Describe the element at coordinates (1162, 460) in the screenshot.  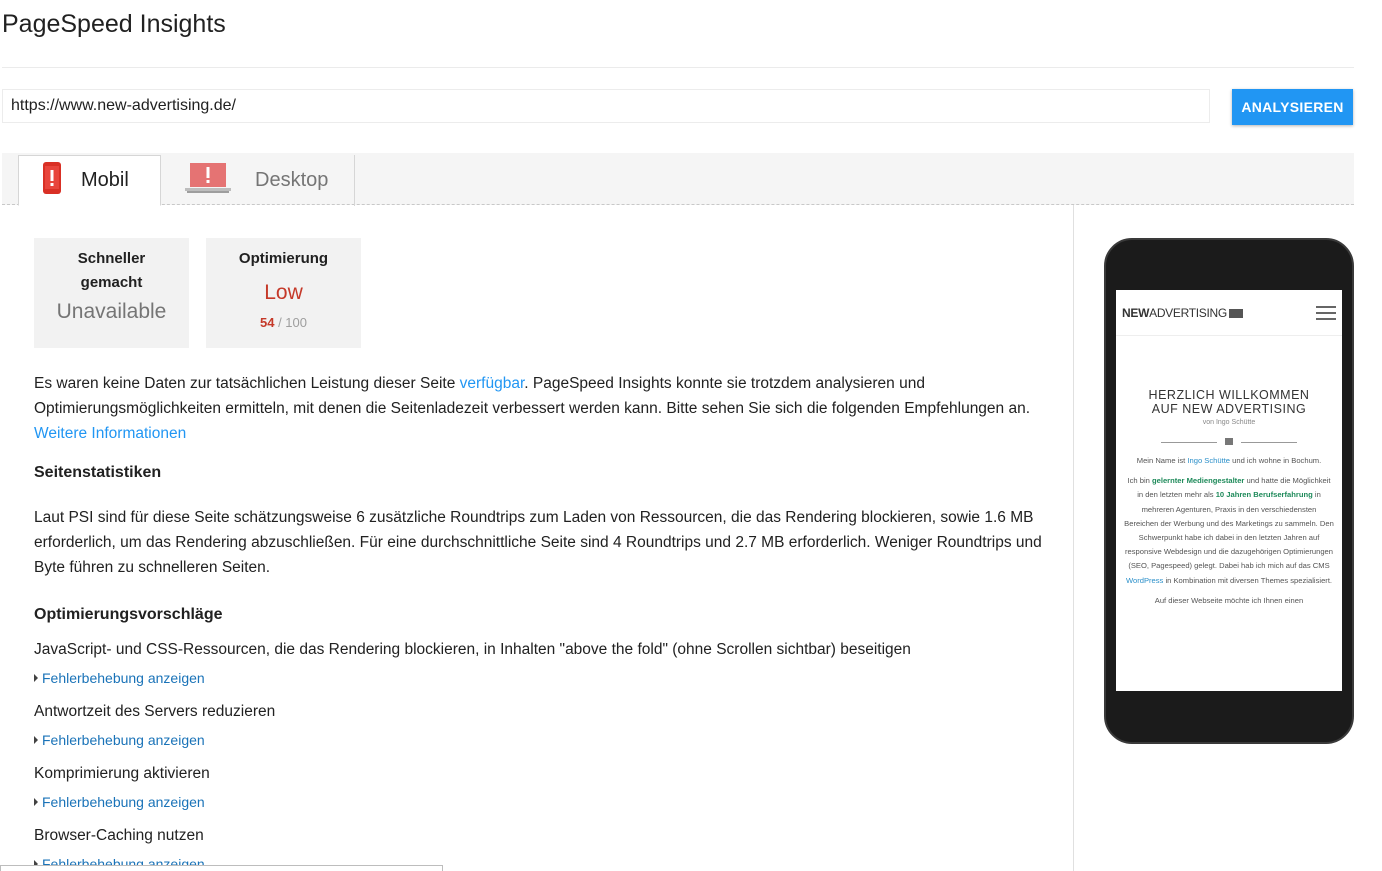
I see `preview-text: Mein Name ist` at that location.